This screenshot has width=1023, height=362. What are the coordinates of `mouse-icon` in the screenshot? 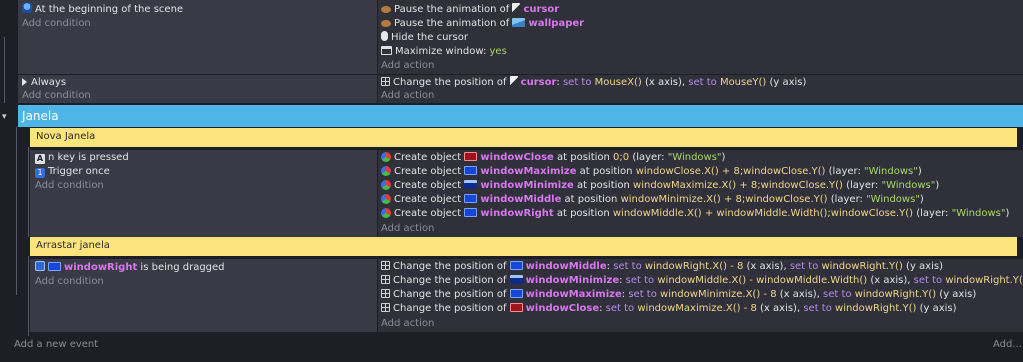 It's located at (384, 36).